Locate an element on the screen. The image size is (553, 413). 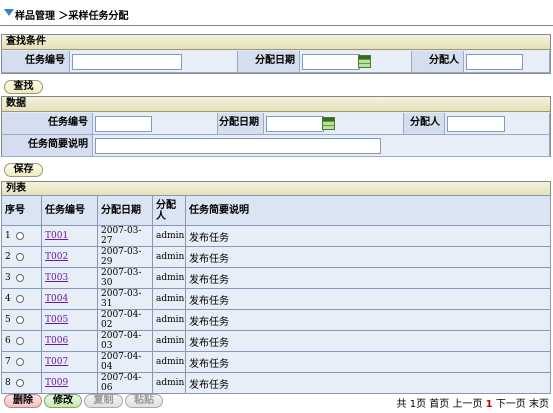
header-date: 分配日期 is located at coordinates (125, 210).